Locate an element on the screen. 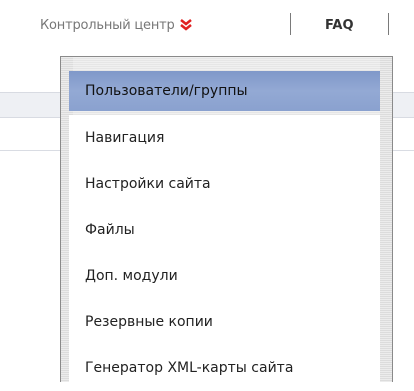  menu-item-files: Файлы is located at coordinates (226, 230).